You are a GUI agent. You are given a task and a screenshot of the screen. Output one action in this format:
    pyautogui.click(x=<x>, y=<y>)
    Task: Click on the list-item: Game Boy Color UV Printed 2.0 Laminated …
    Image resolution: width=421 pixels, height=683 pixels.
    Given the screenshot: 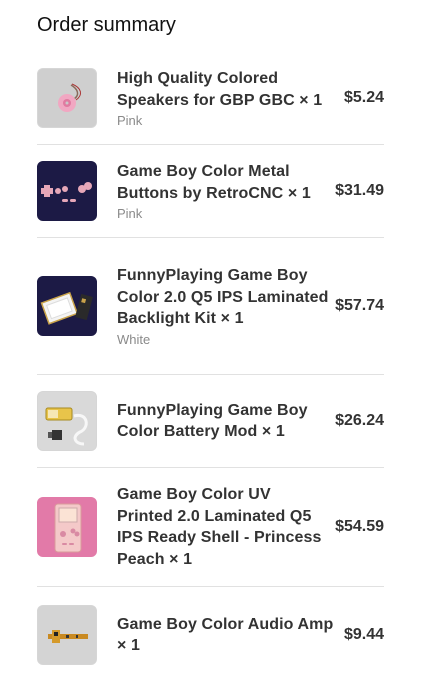 What is the action you would take?
    pyautogui.click(x=210, y=527)
    